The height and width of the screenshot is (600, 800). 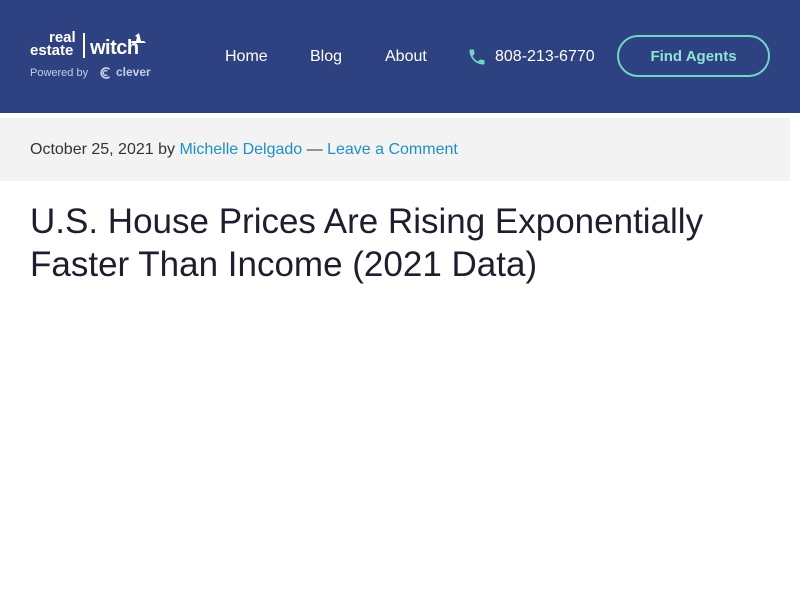 I want to click on find-agents-button: Find Agents, so click(x=693, y=56).